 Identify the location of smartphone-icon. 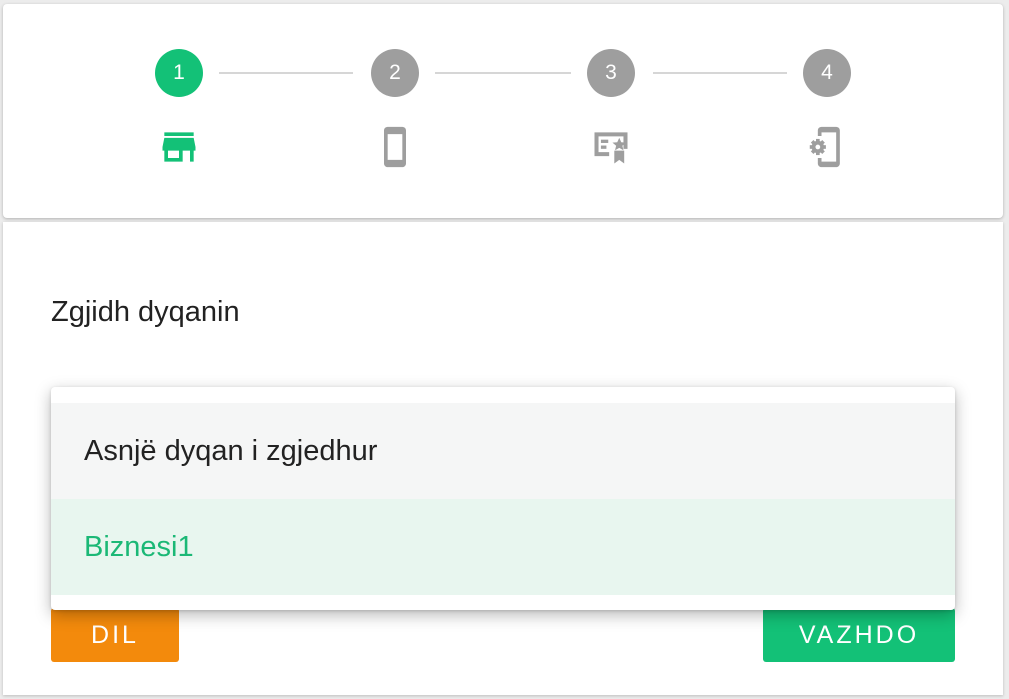
(395, 147).